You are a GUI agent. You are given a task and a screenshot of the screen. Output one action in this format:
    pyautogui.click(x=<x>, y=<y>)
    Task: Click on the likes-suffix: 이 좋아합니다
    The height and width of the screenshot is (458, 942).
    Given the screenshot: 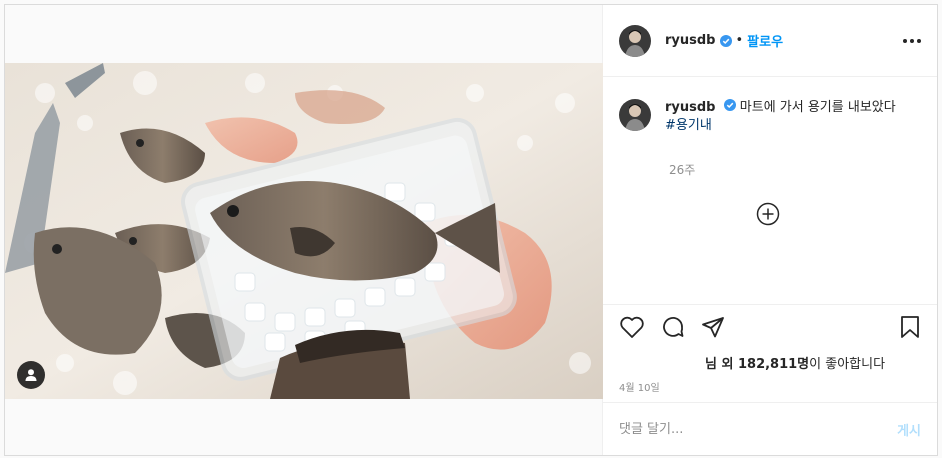 What is the action you would take?
    pyautogui.click(x=847, y=364)
    